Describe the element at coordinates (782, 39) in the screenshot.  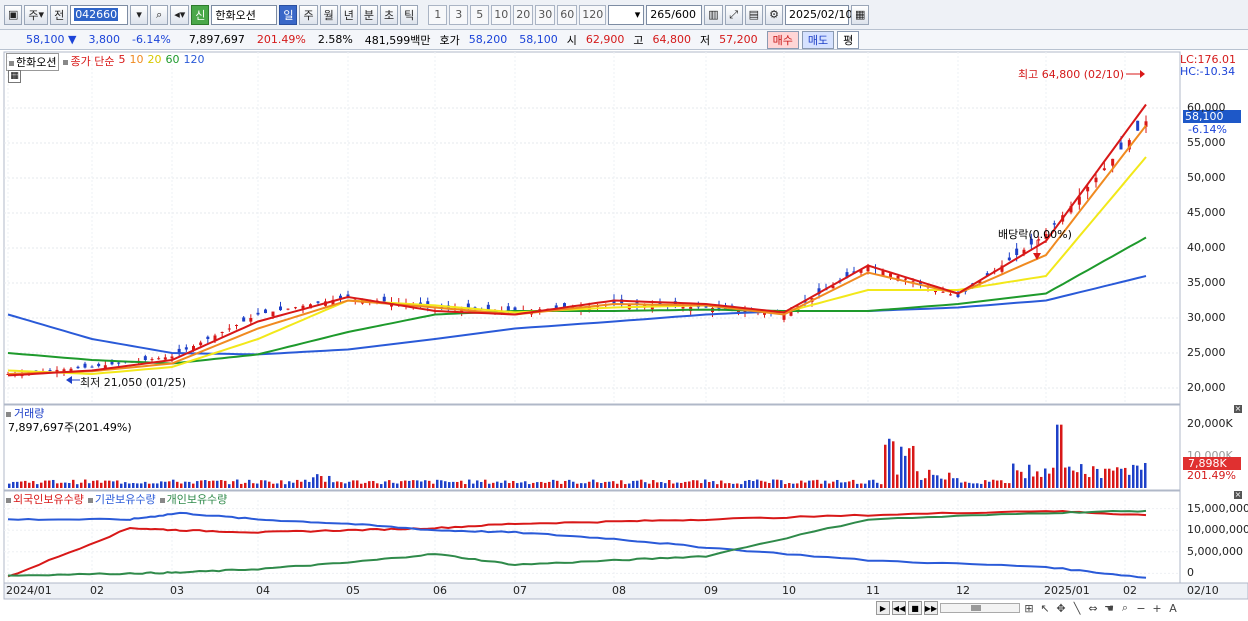
I see `buy-button: 매수` at that location.